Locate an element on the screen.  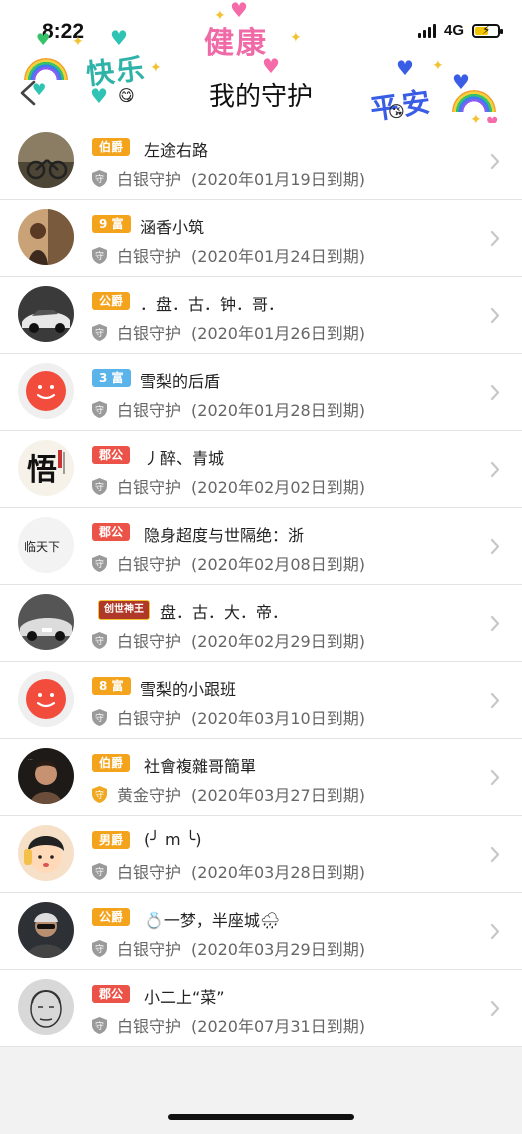
guard-info: 白银守护 (2020年01月28日到期) is located at coordinates (241, 409).